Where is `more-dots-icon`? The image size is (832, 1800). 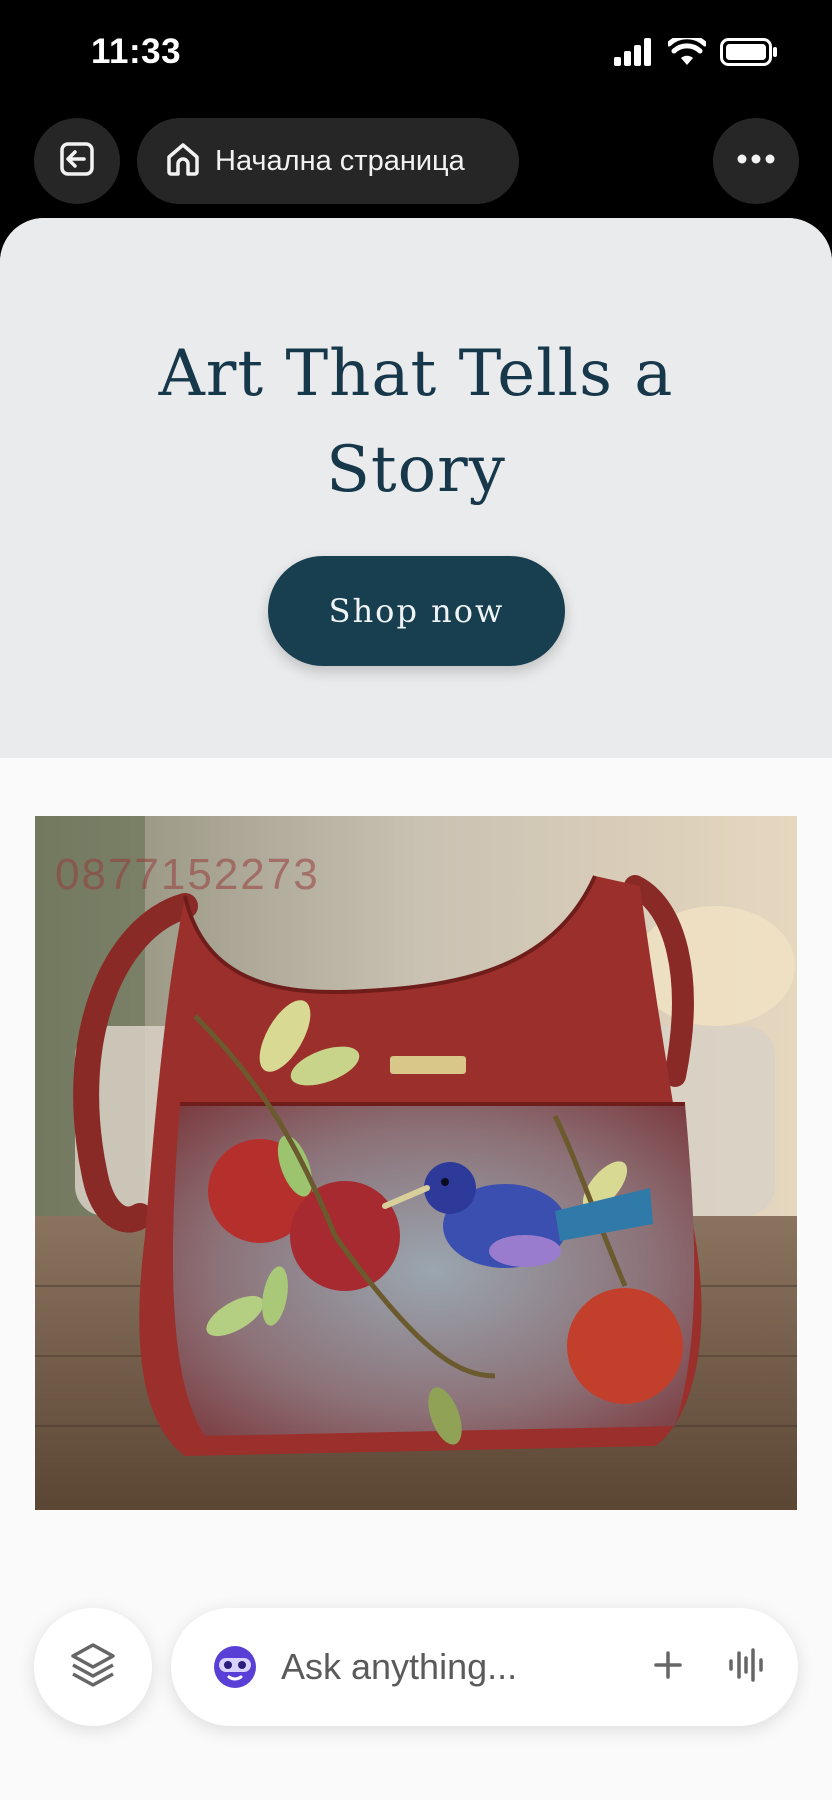
more-dots-icon is located at coordinates (756, 161).